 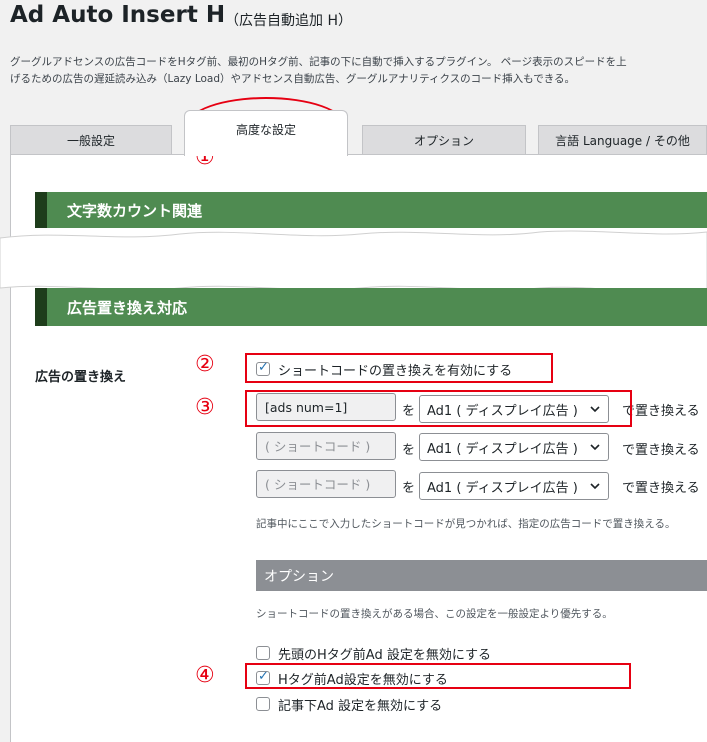 I want to click on disable-first-h-ad-checkbox, so click(x=263, y=653).